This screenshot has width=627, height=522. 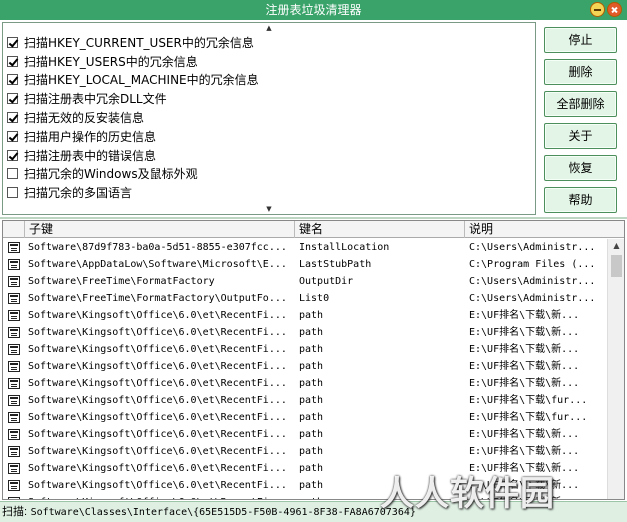 I want to click on scan-option-item: 扫描HKEY_LOCAL_MACHINE中的冗余信息, so click(x=133, y=80).